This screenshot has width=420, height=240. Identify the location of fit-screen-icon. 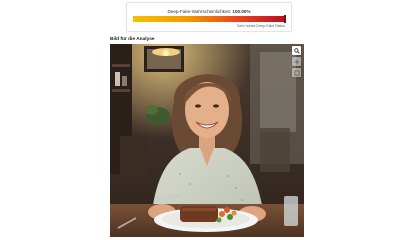
(296, 72).